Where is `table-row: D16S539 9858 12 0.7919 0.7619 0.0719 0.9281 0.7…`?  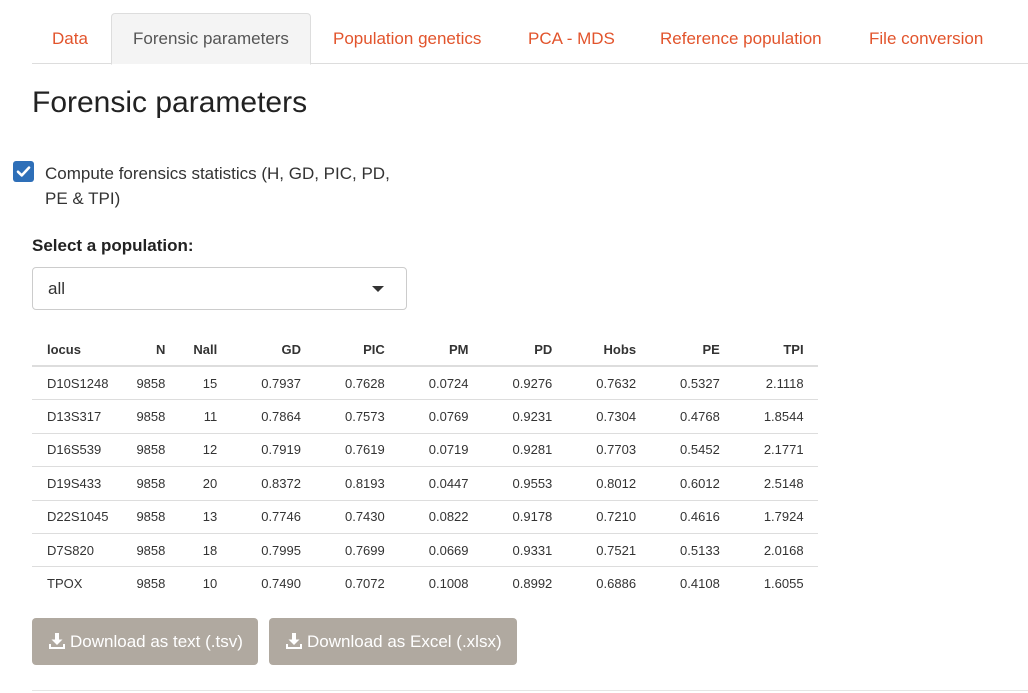
table-row: D16S539 9858 12 0.7919 0.7619 0.0719 0.9281 0.7… is located at coordinates (425, 449).